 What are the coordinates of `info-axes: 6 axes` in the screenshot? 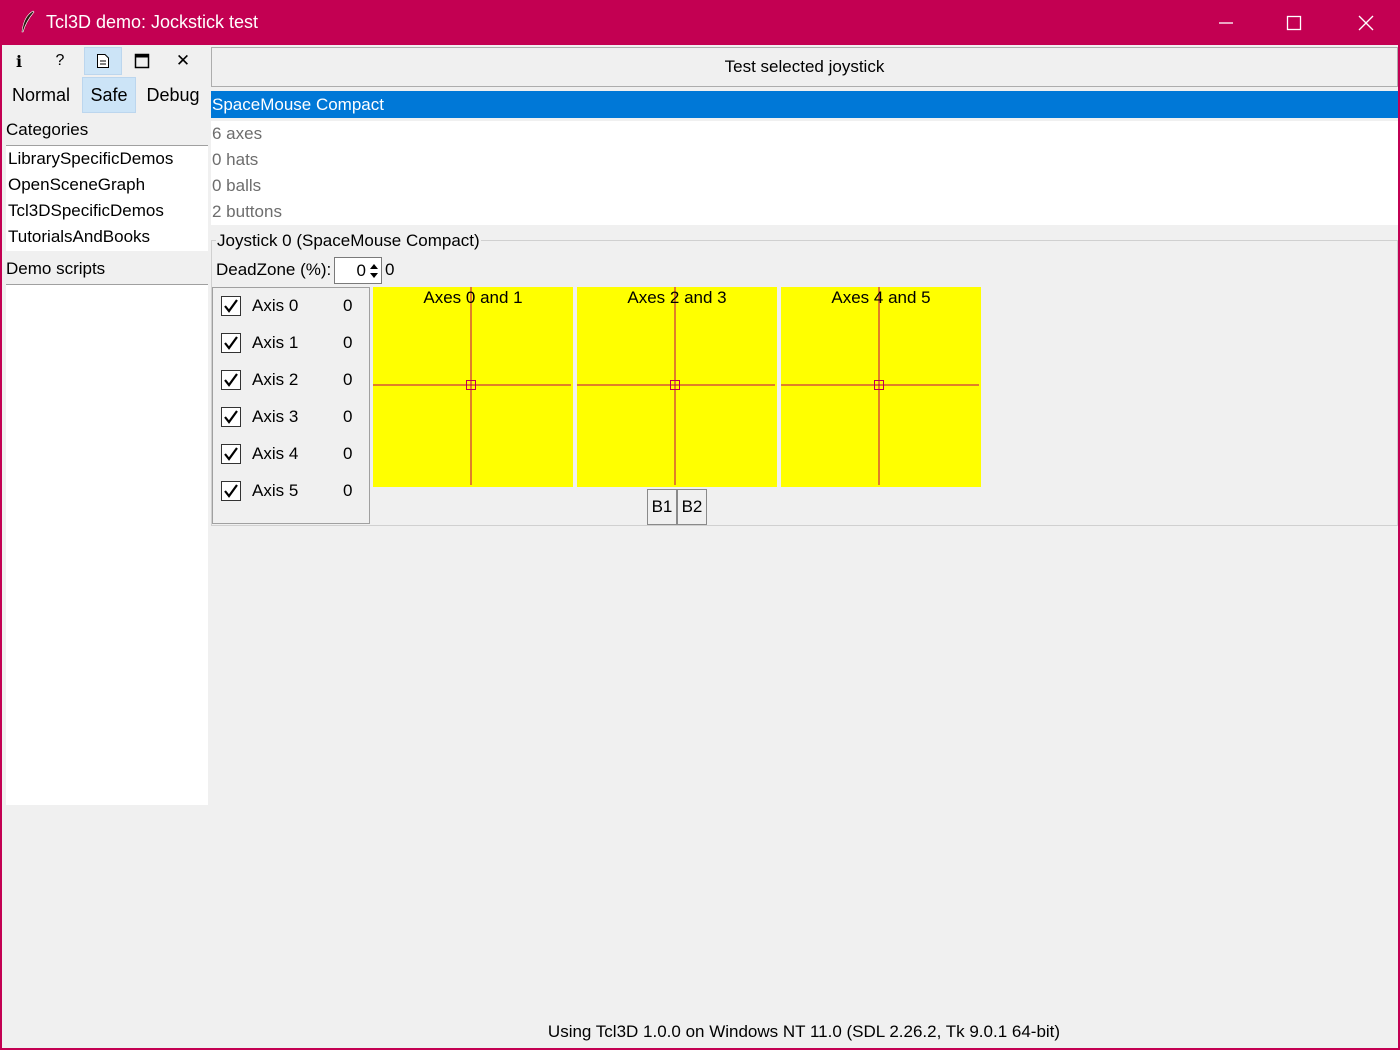 It's located at (237, 133).